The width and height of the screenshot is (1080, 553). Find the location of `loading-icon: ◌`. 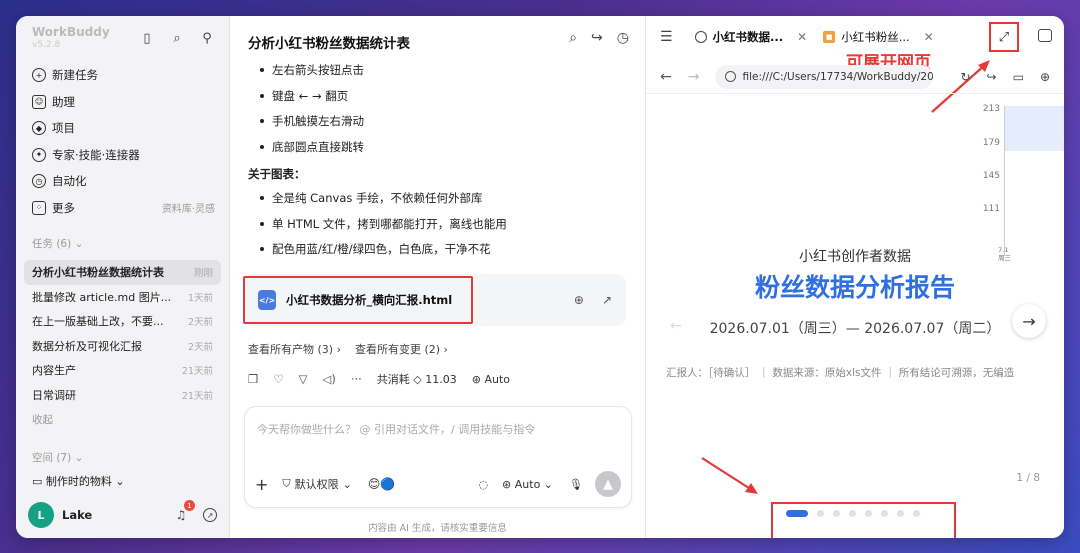

loading-icon: ◌ is located at coordinates (483, 484).